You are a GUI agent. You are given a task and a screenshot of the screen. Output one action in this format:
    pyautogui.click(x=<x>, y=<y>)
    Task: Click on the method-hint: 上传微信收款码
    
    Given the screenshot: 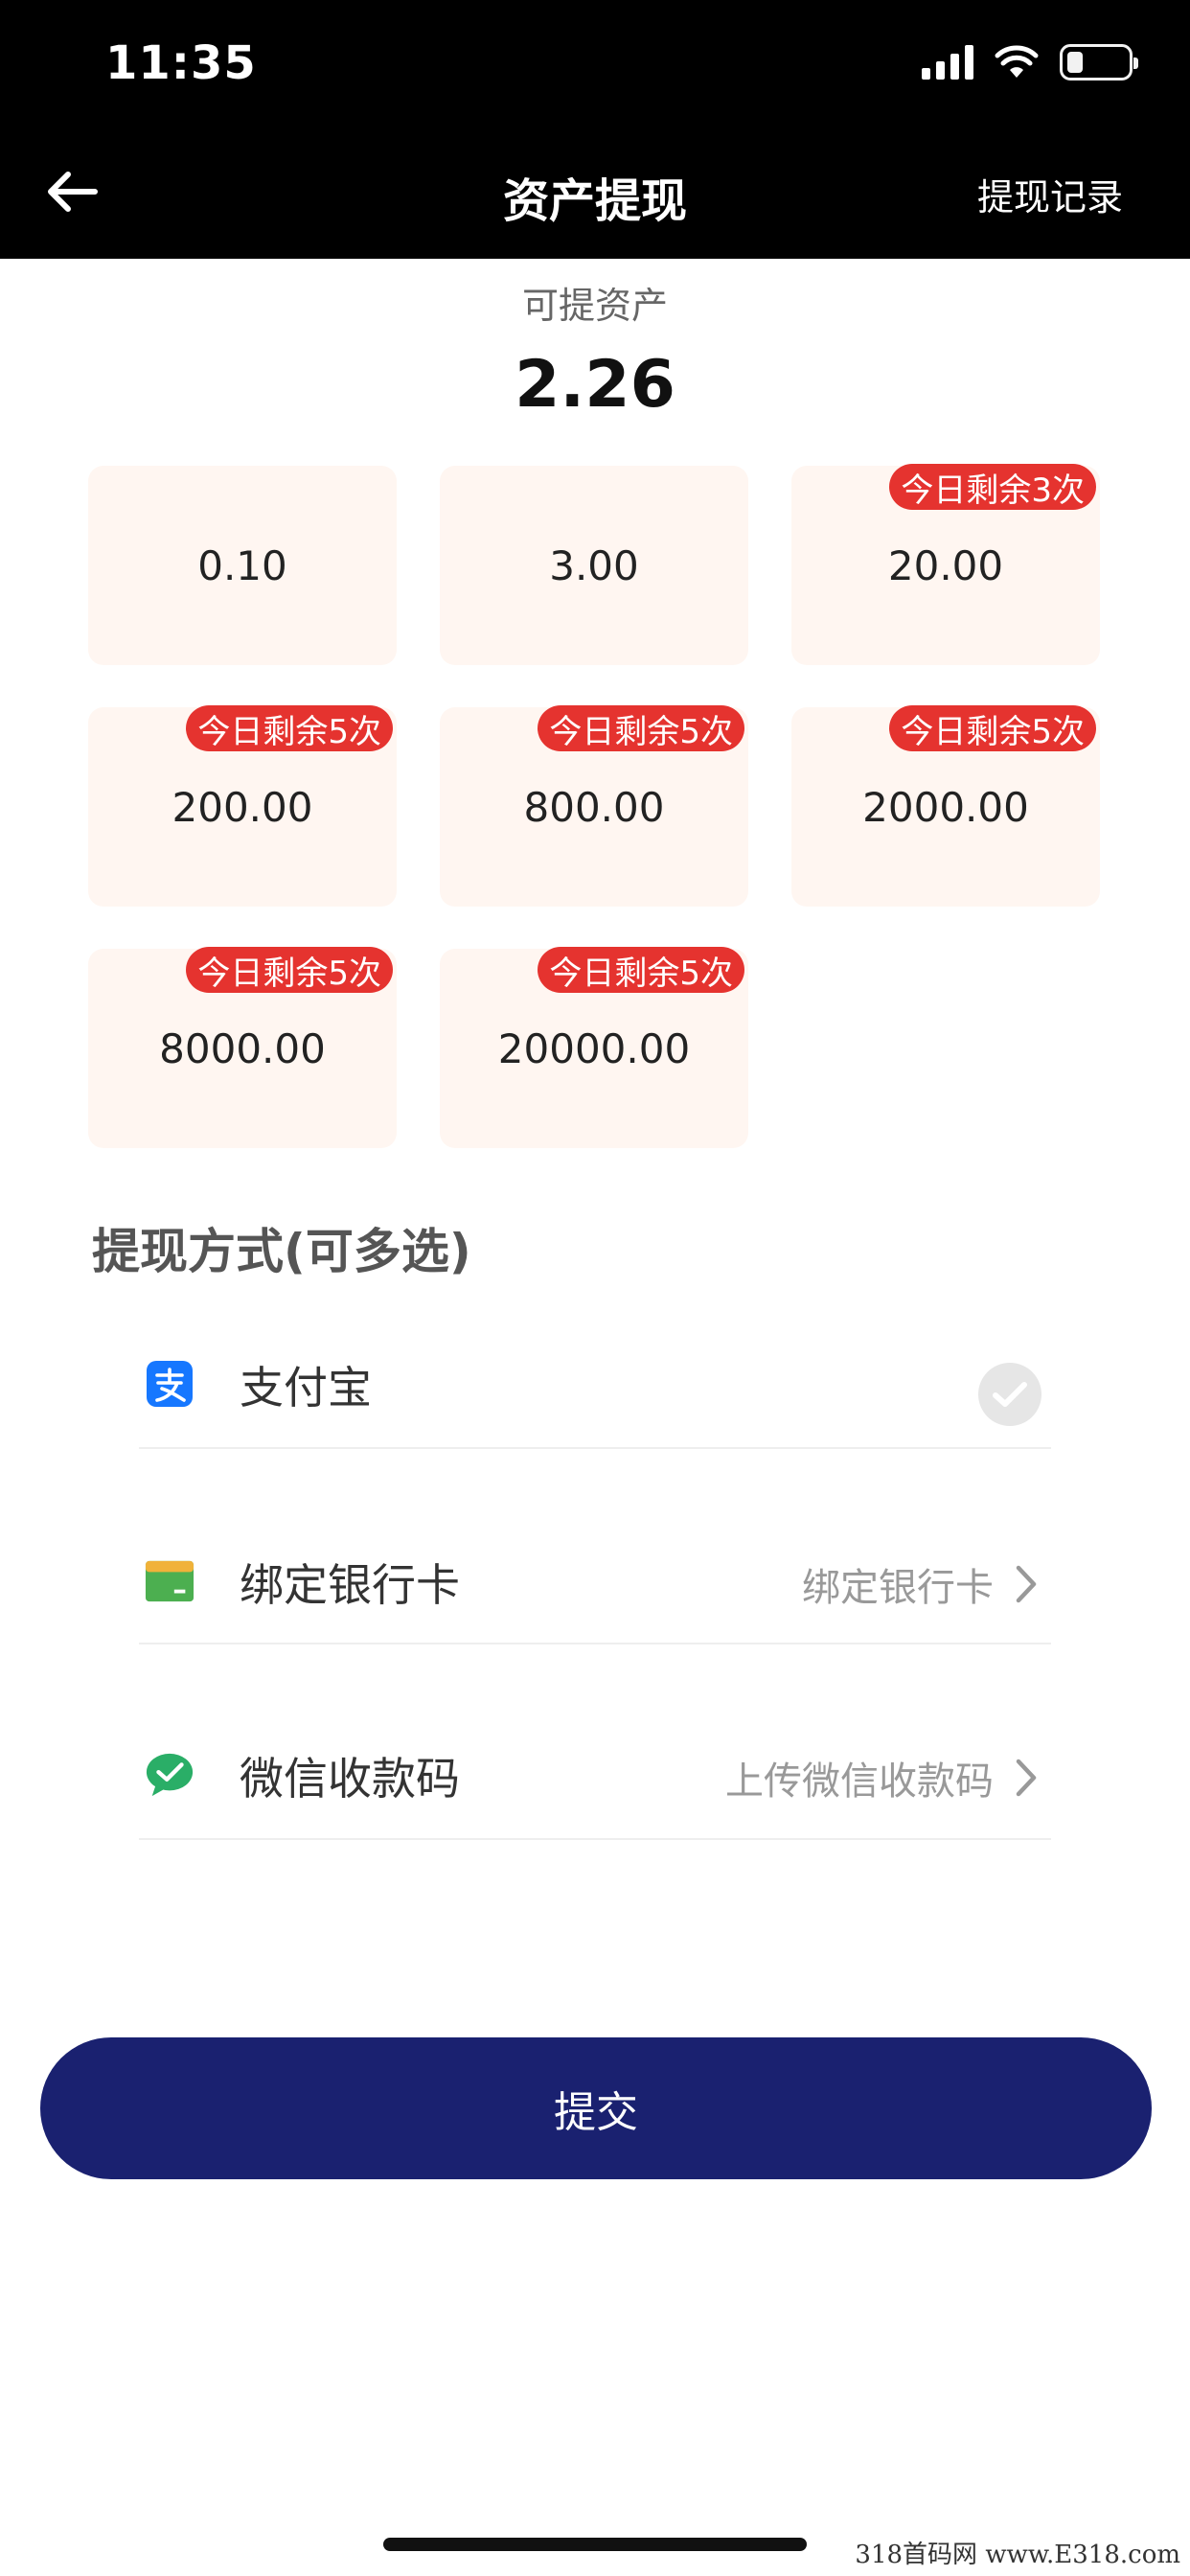 What is the action you would take?
    pyautogui.click(x=859, y=1782)
    